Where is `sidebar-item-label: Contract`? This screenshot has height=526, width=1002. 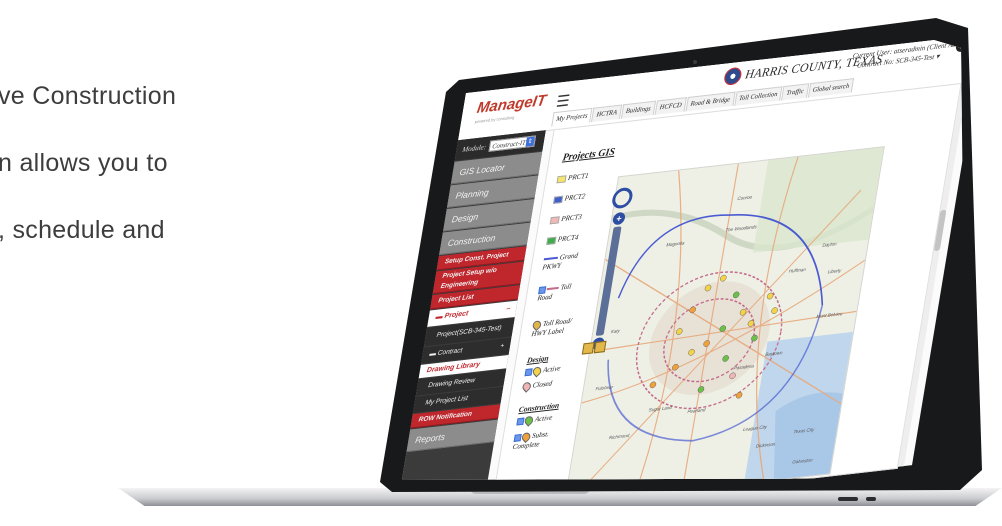
sidebar-item-label: Contract is located at coordinates (450, 352).